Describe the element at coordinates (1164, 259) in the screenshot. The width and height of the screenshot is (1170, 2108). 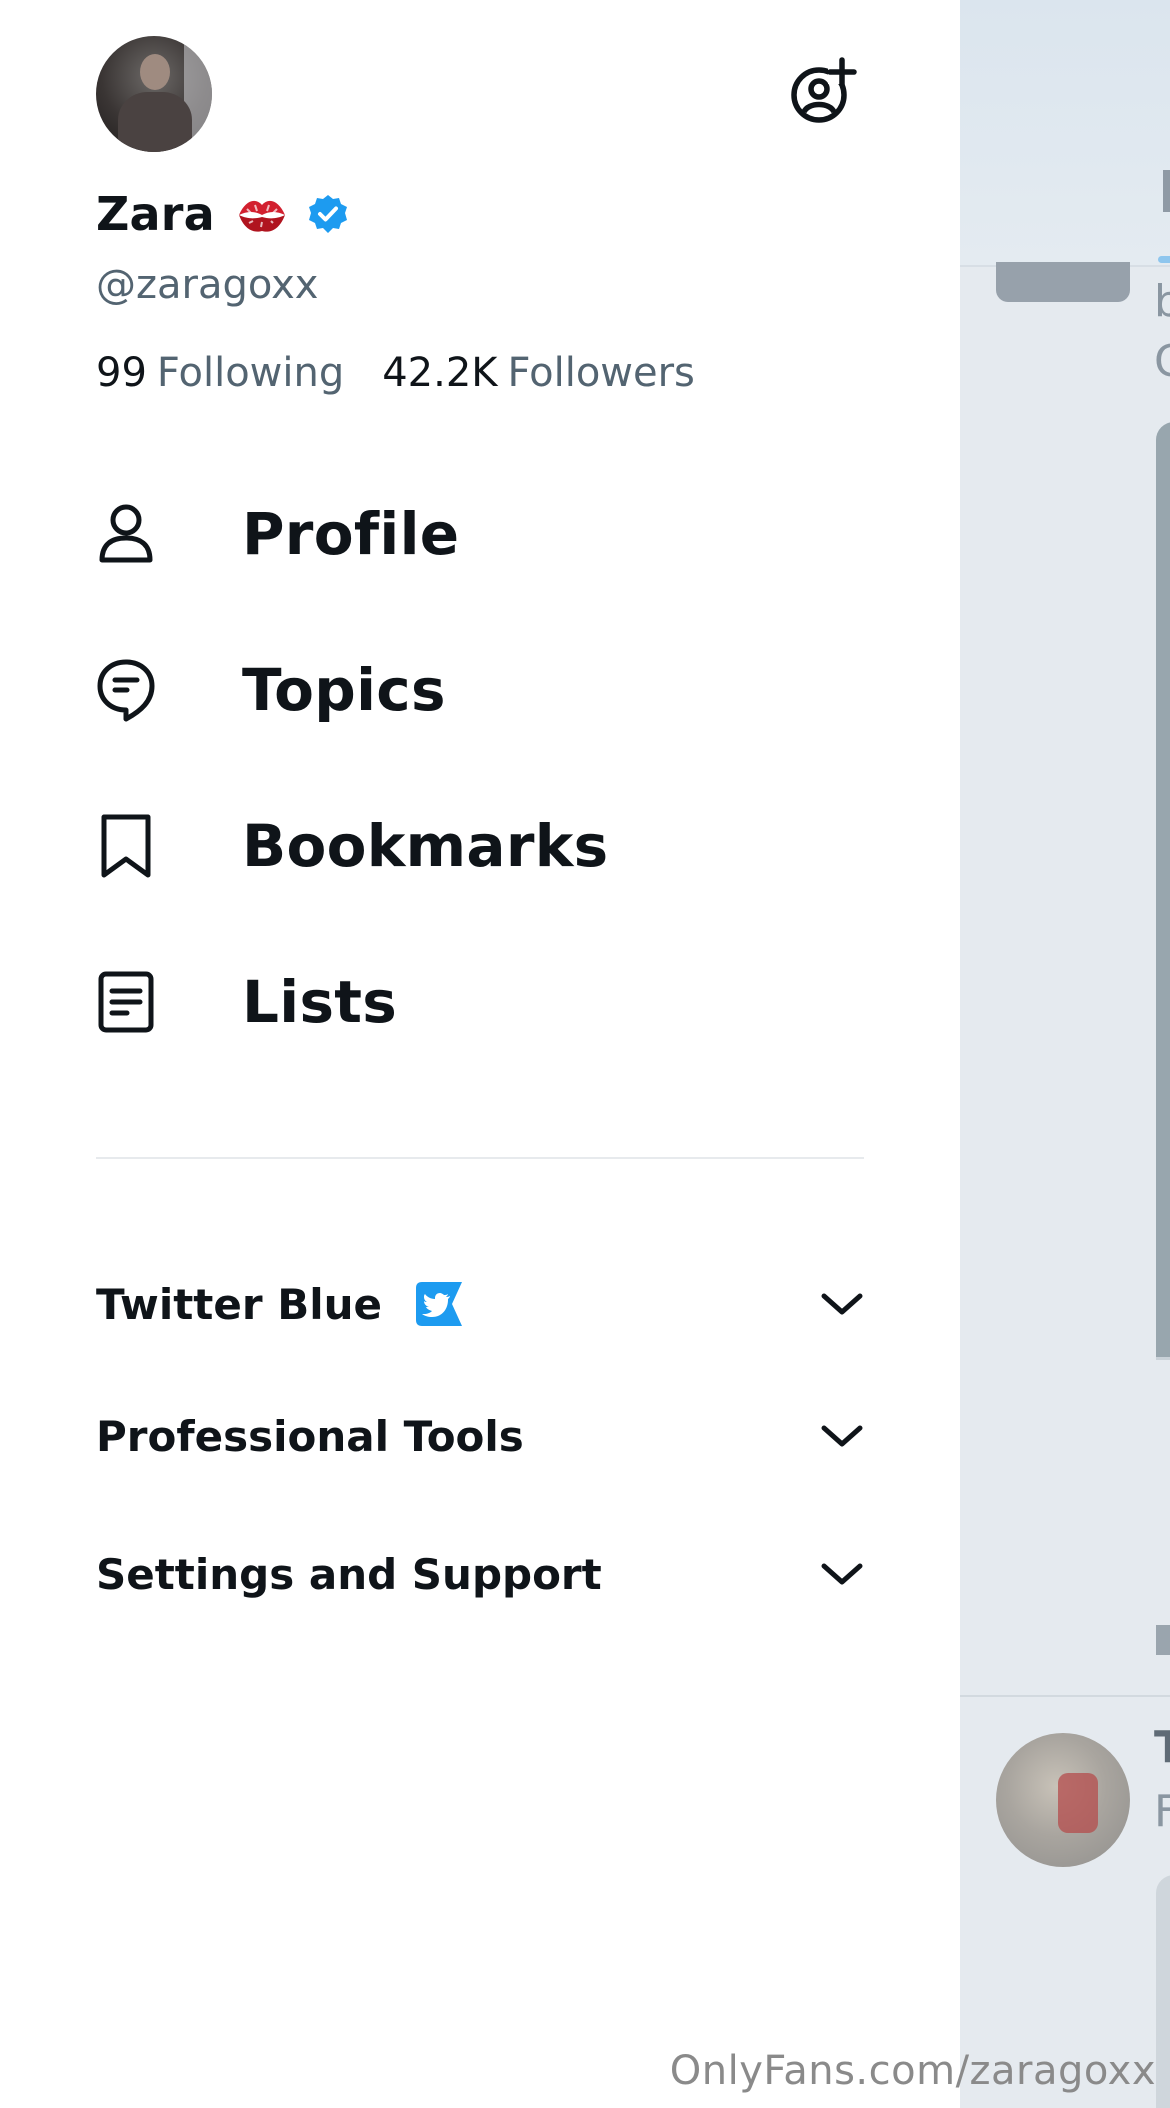
I see `feed-tab-indicator` at that location.